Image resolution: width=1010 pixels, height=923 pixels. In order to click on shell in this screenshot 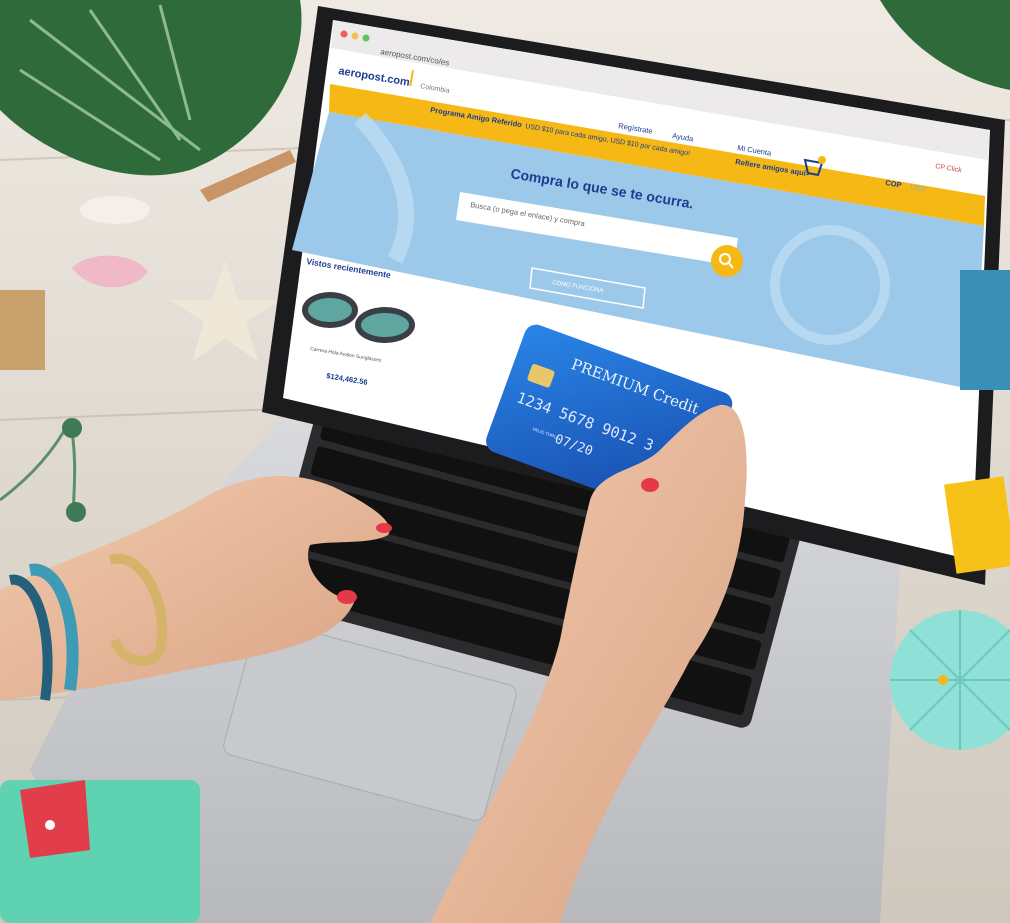, I will do `click(115, 210)`.